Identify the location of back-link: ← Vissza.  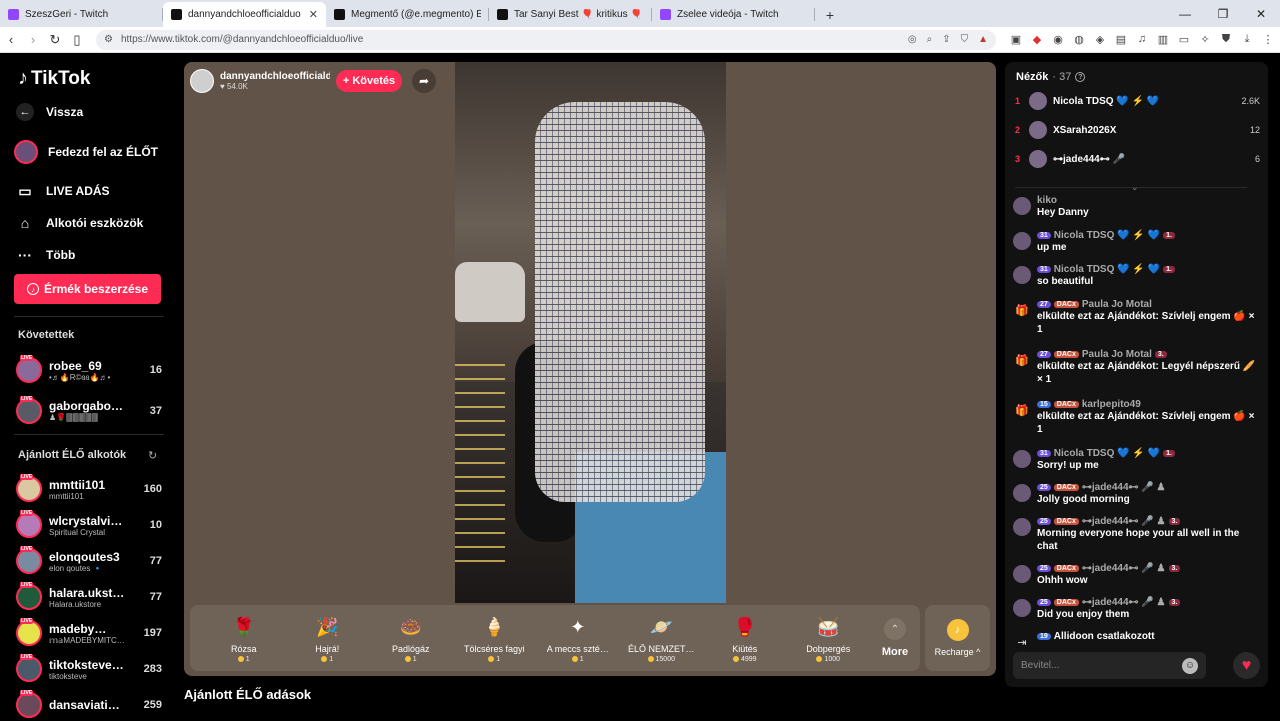
(48, 112).